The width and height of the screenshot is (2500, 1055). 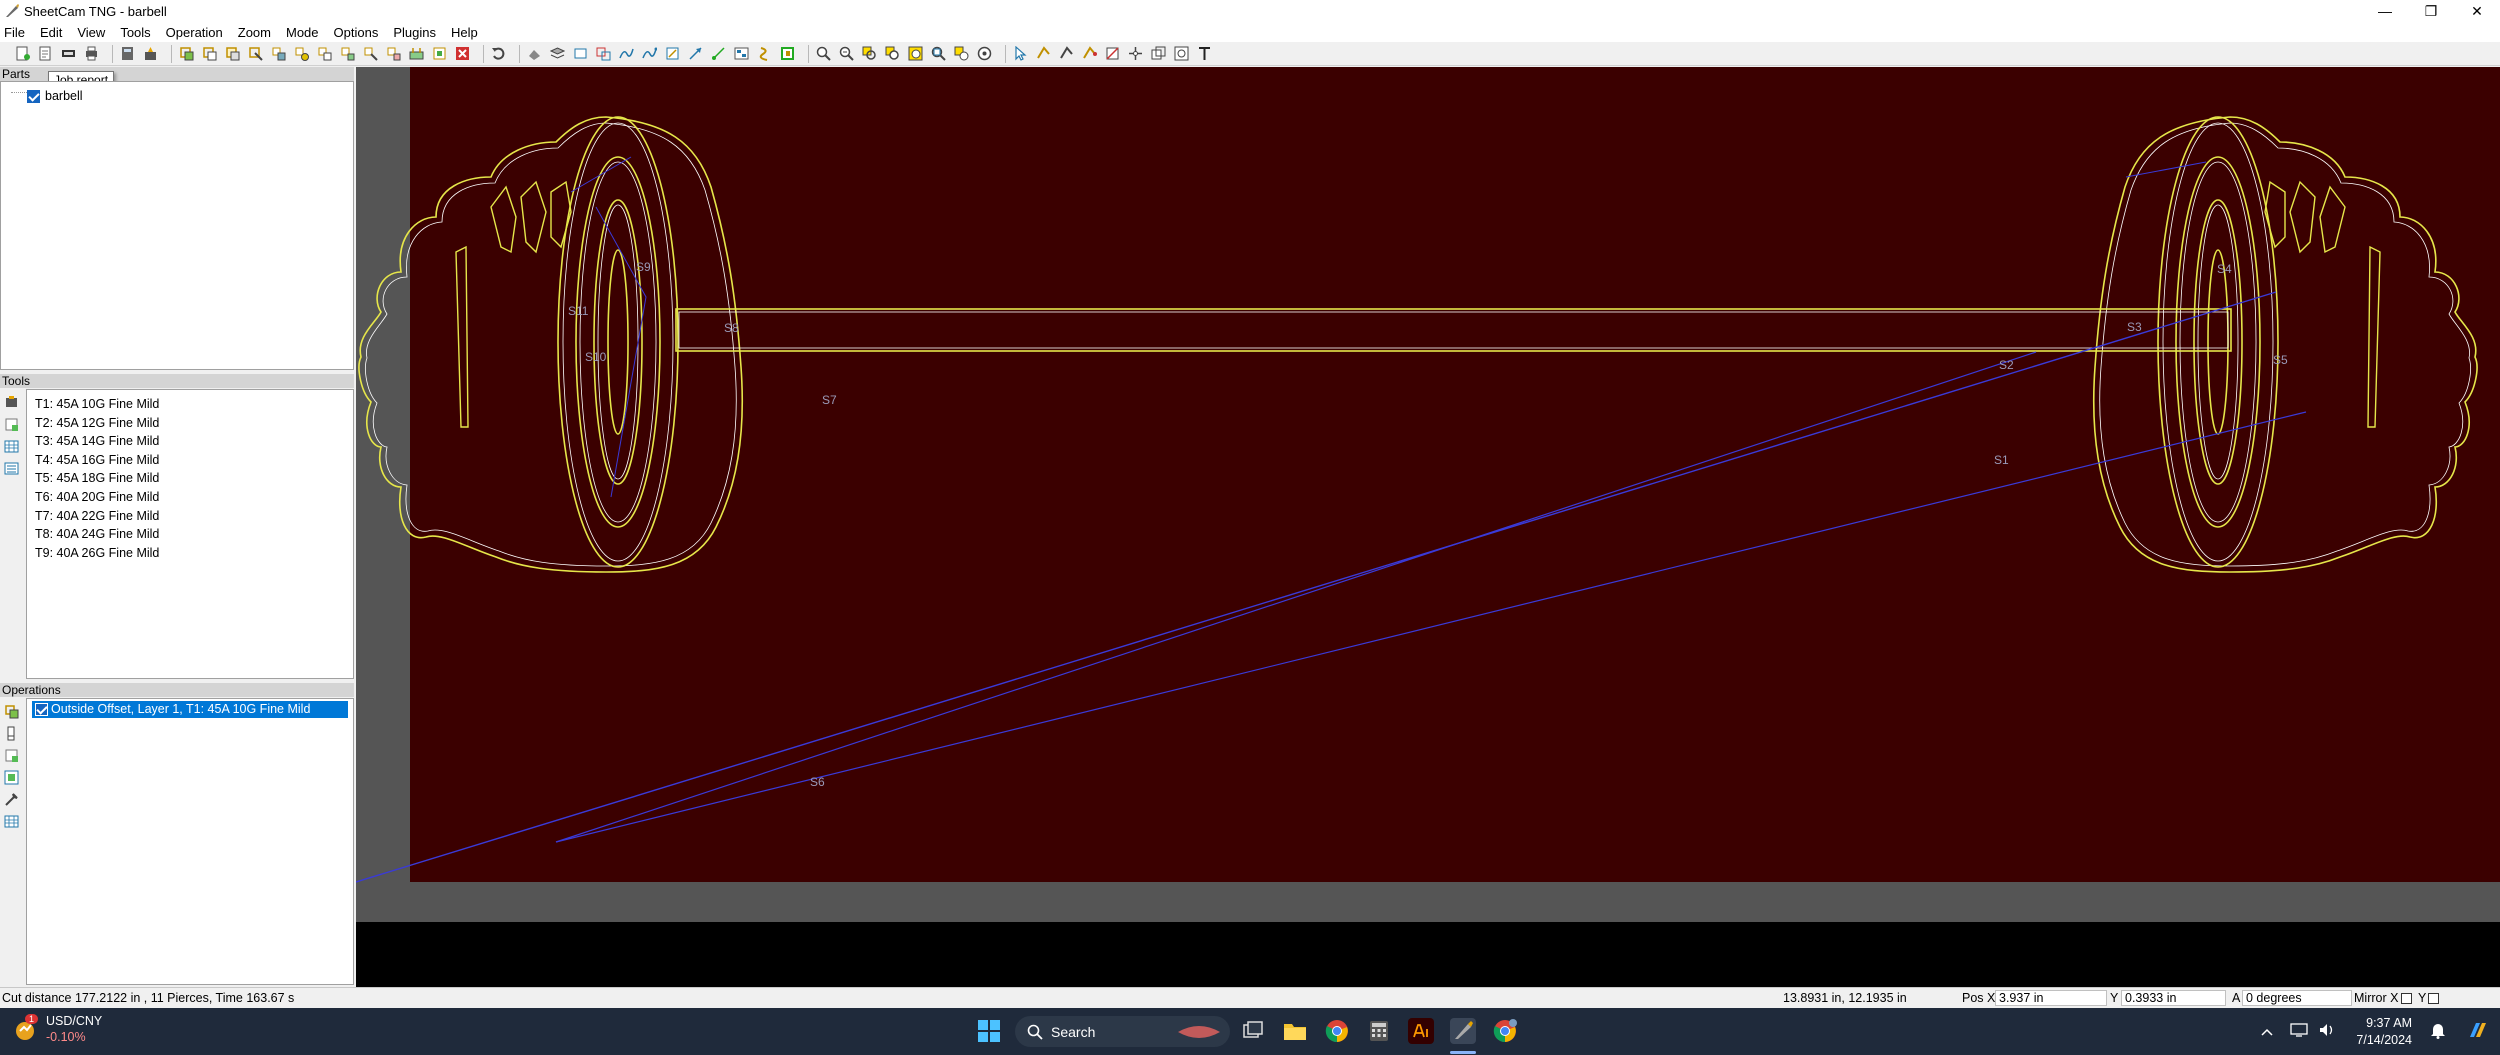 I want to click on add-operation-icon, so click(x=11, y=711).